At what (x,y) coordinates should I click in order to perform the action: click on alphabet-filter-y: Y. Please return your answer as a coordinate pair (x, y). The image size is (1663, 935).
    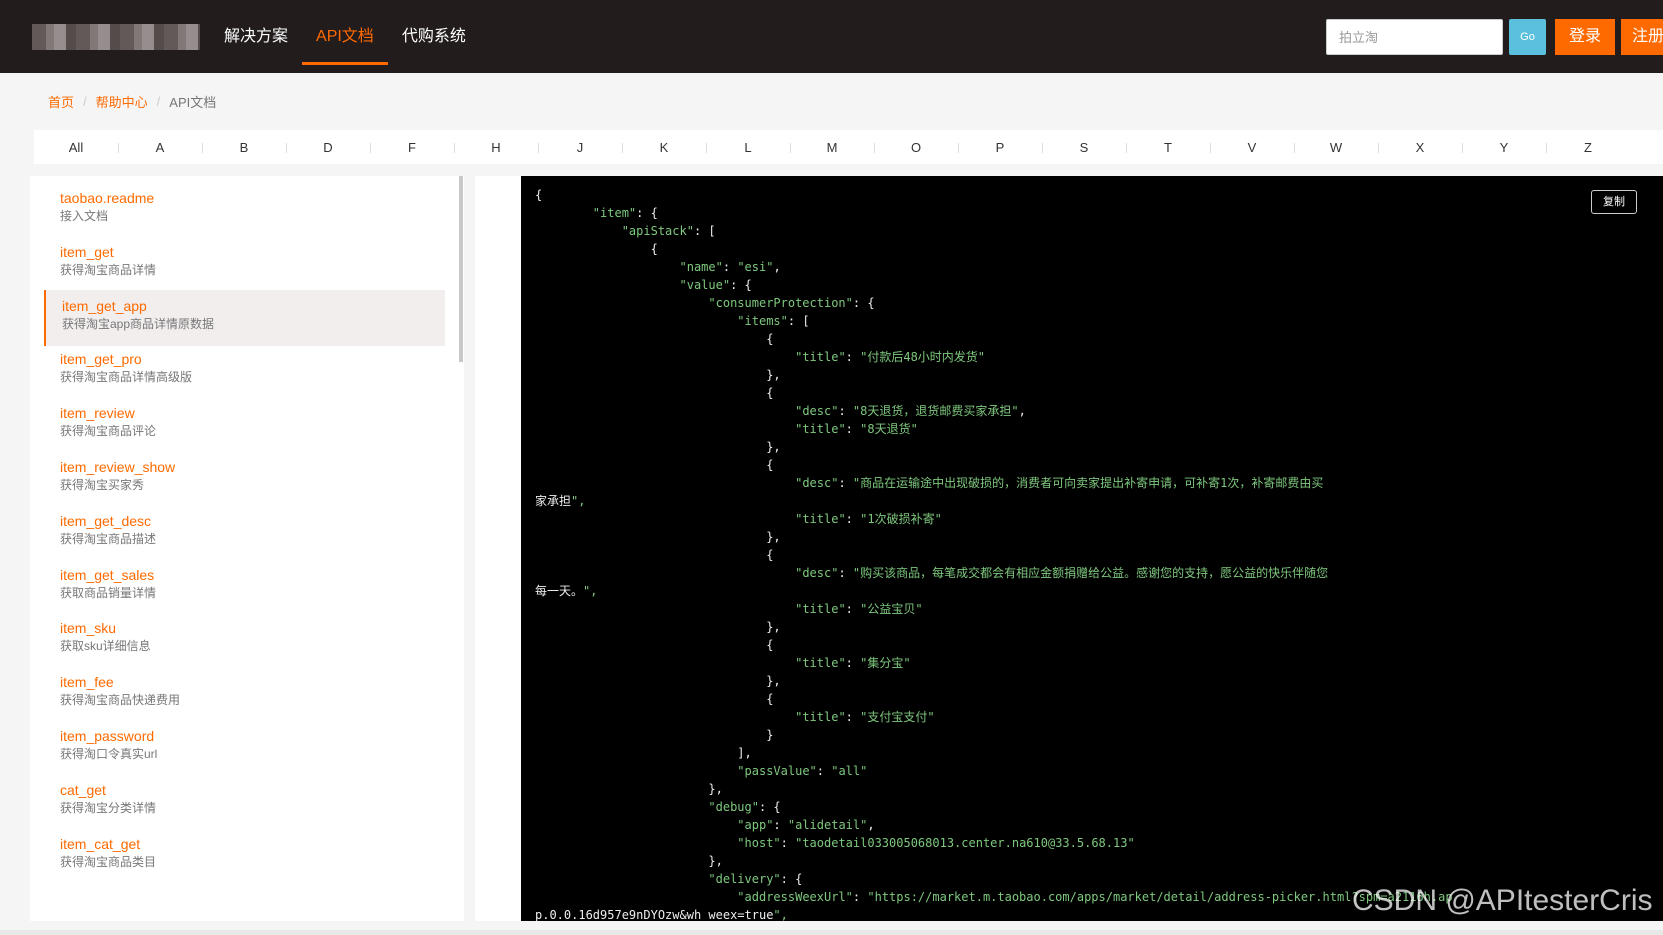
    Looking at the image, I should click on (1504, 147).